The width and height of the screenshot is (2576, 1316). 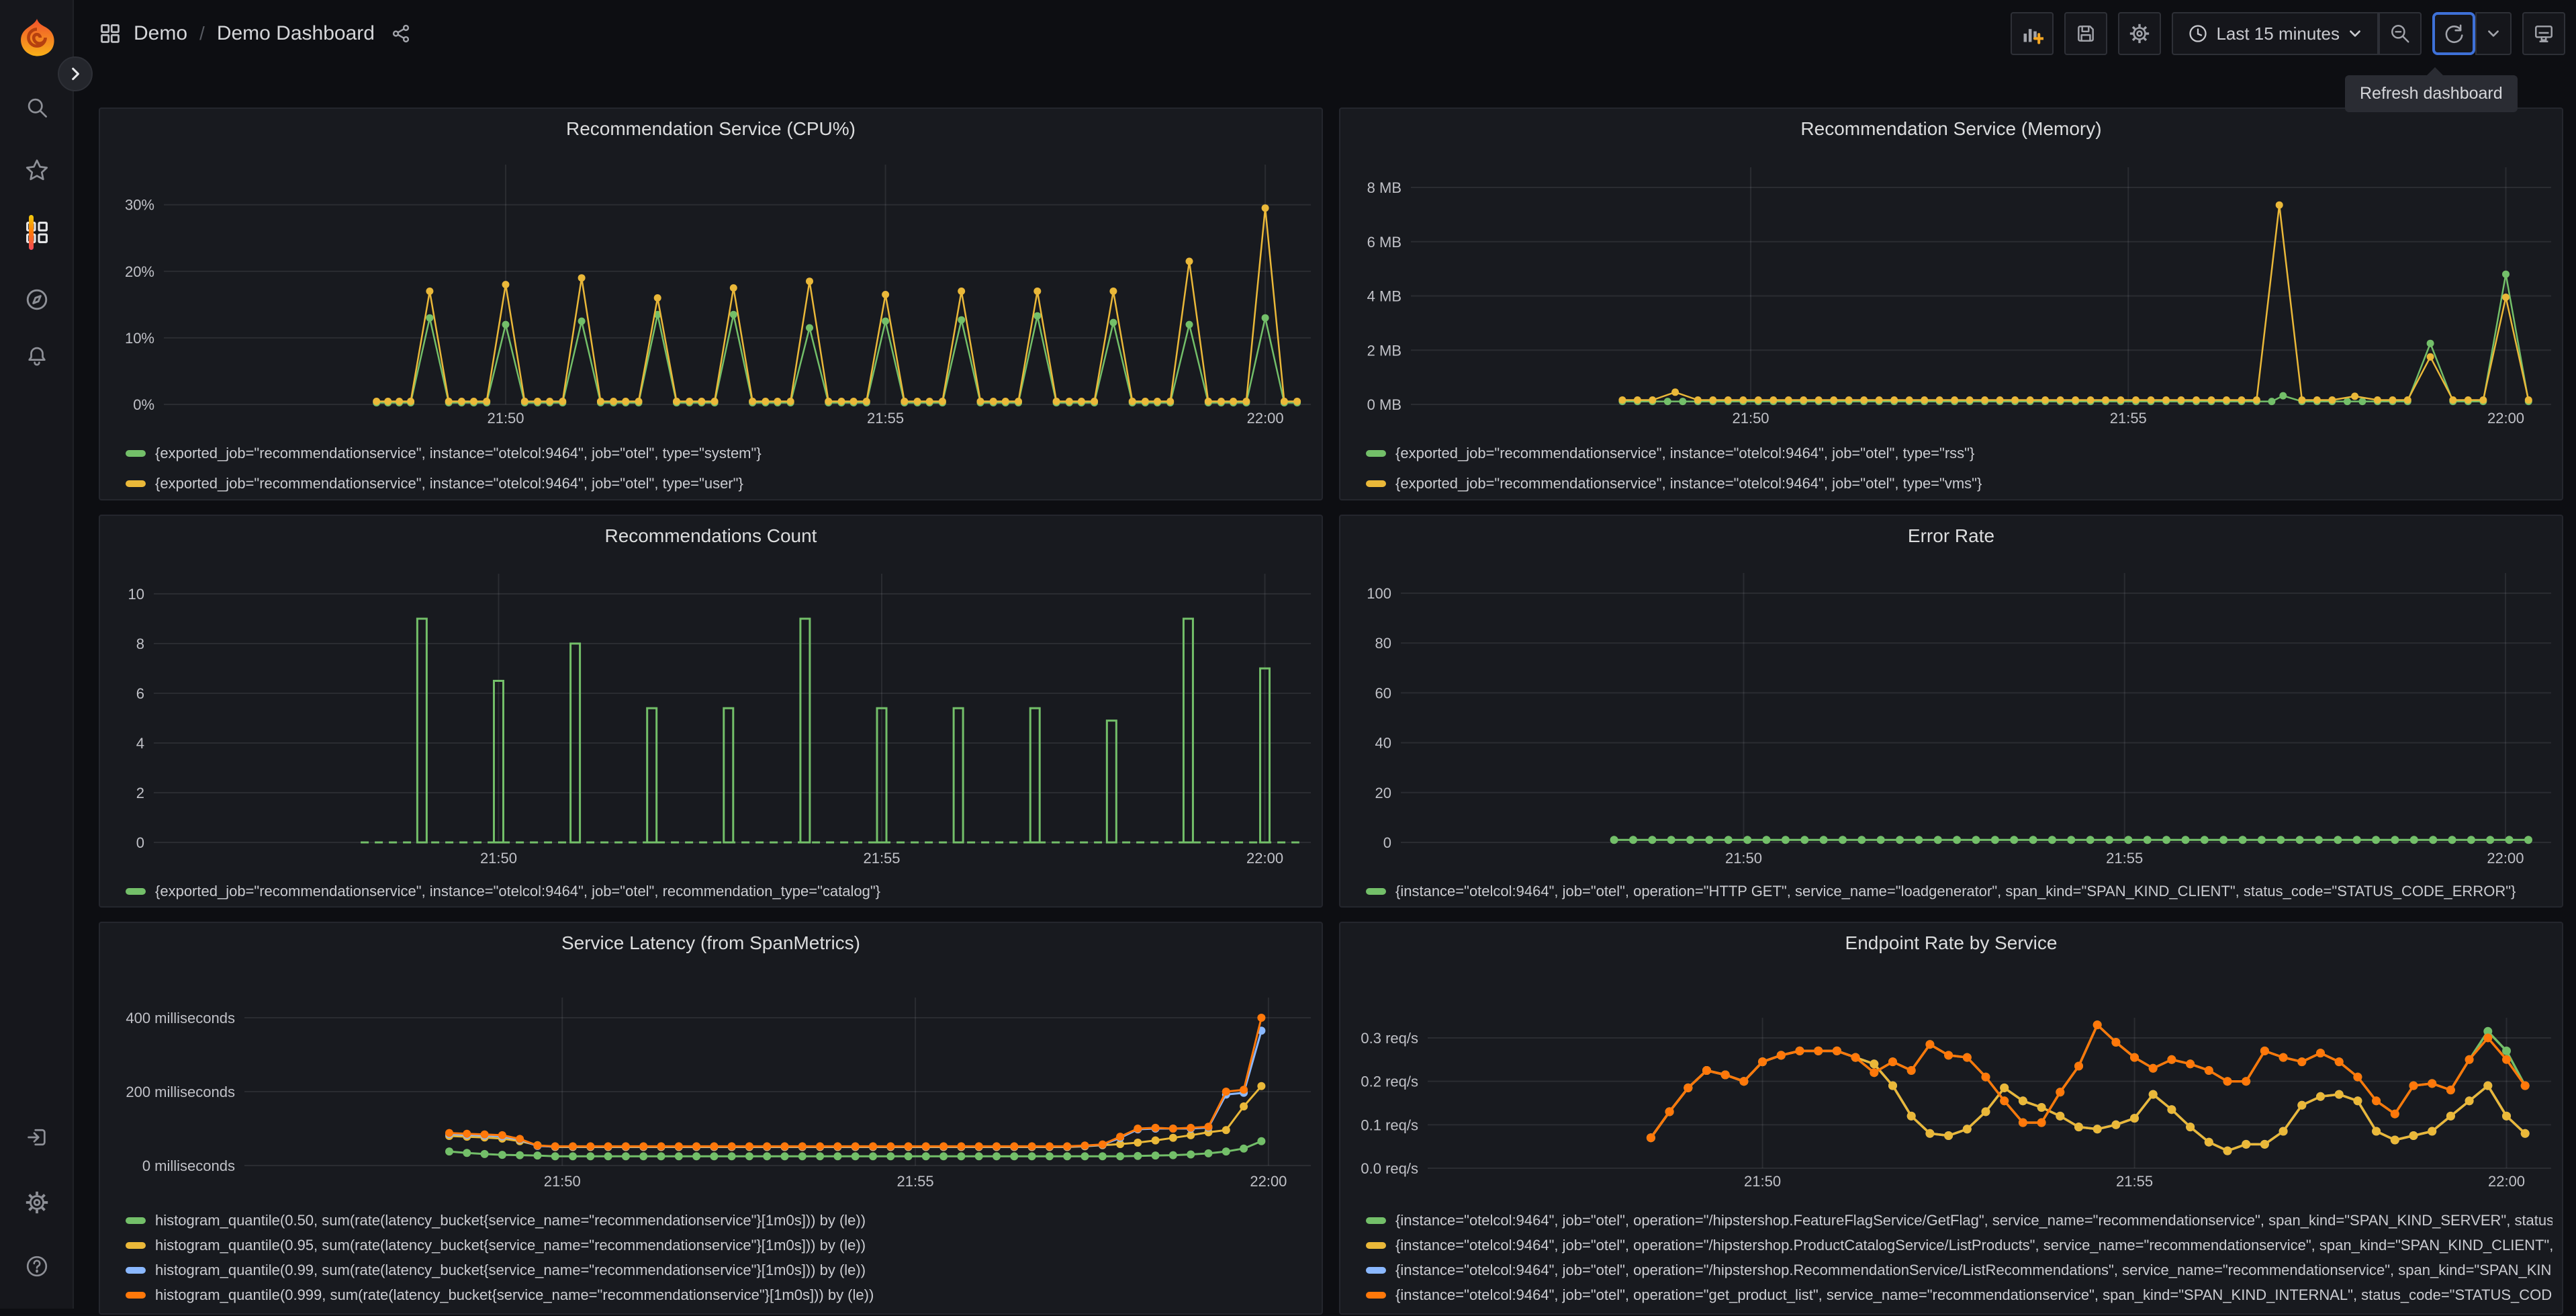 I want to click on svg-text: 2, so click(x=140, y=793).